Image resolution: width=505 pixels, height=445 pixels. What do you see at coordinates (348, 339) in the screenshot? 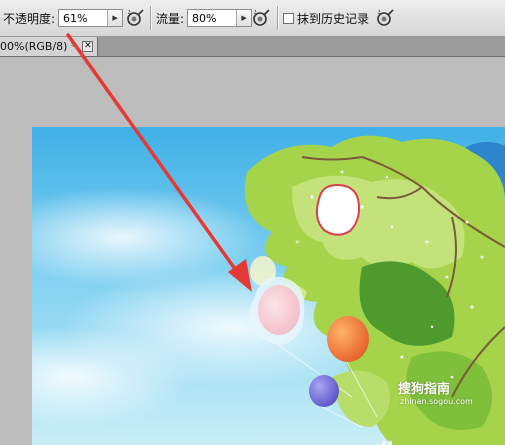
I see `orange-balloon` at bounding box center [348, 339].